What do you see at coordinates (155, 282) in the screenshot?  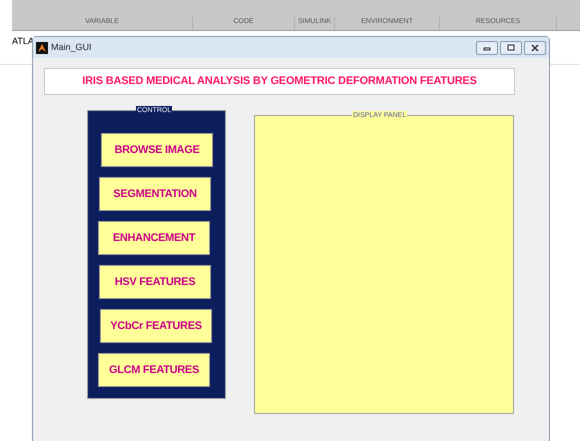 I see `action-button: HSV FEATURES` at bounding box center [155, 282].